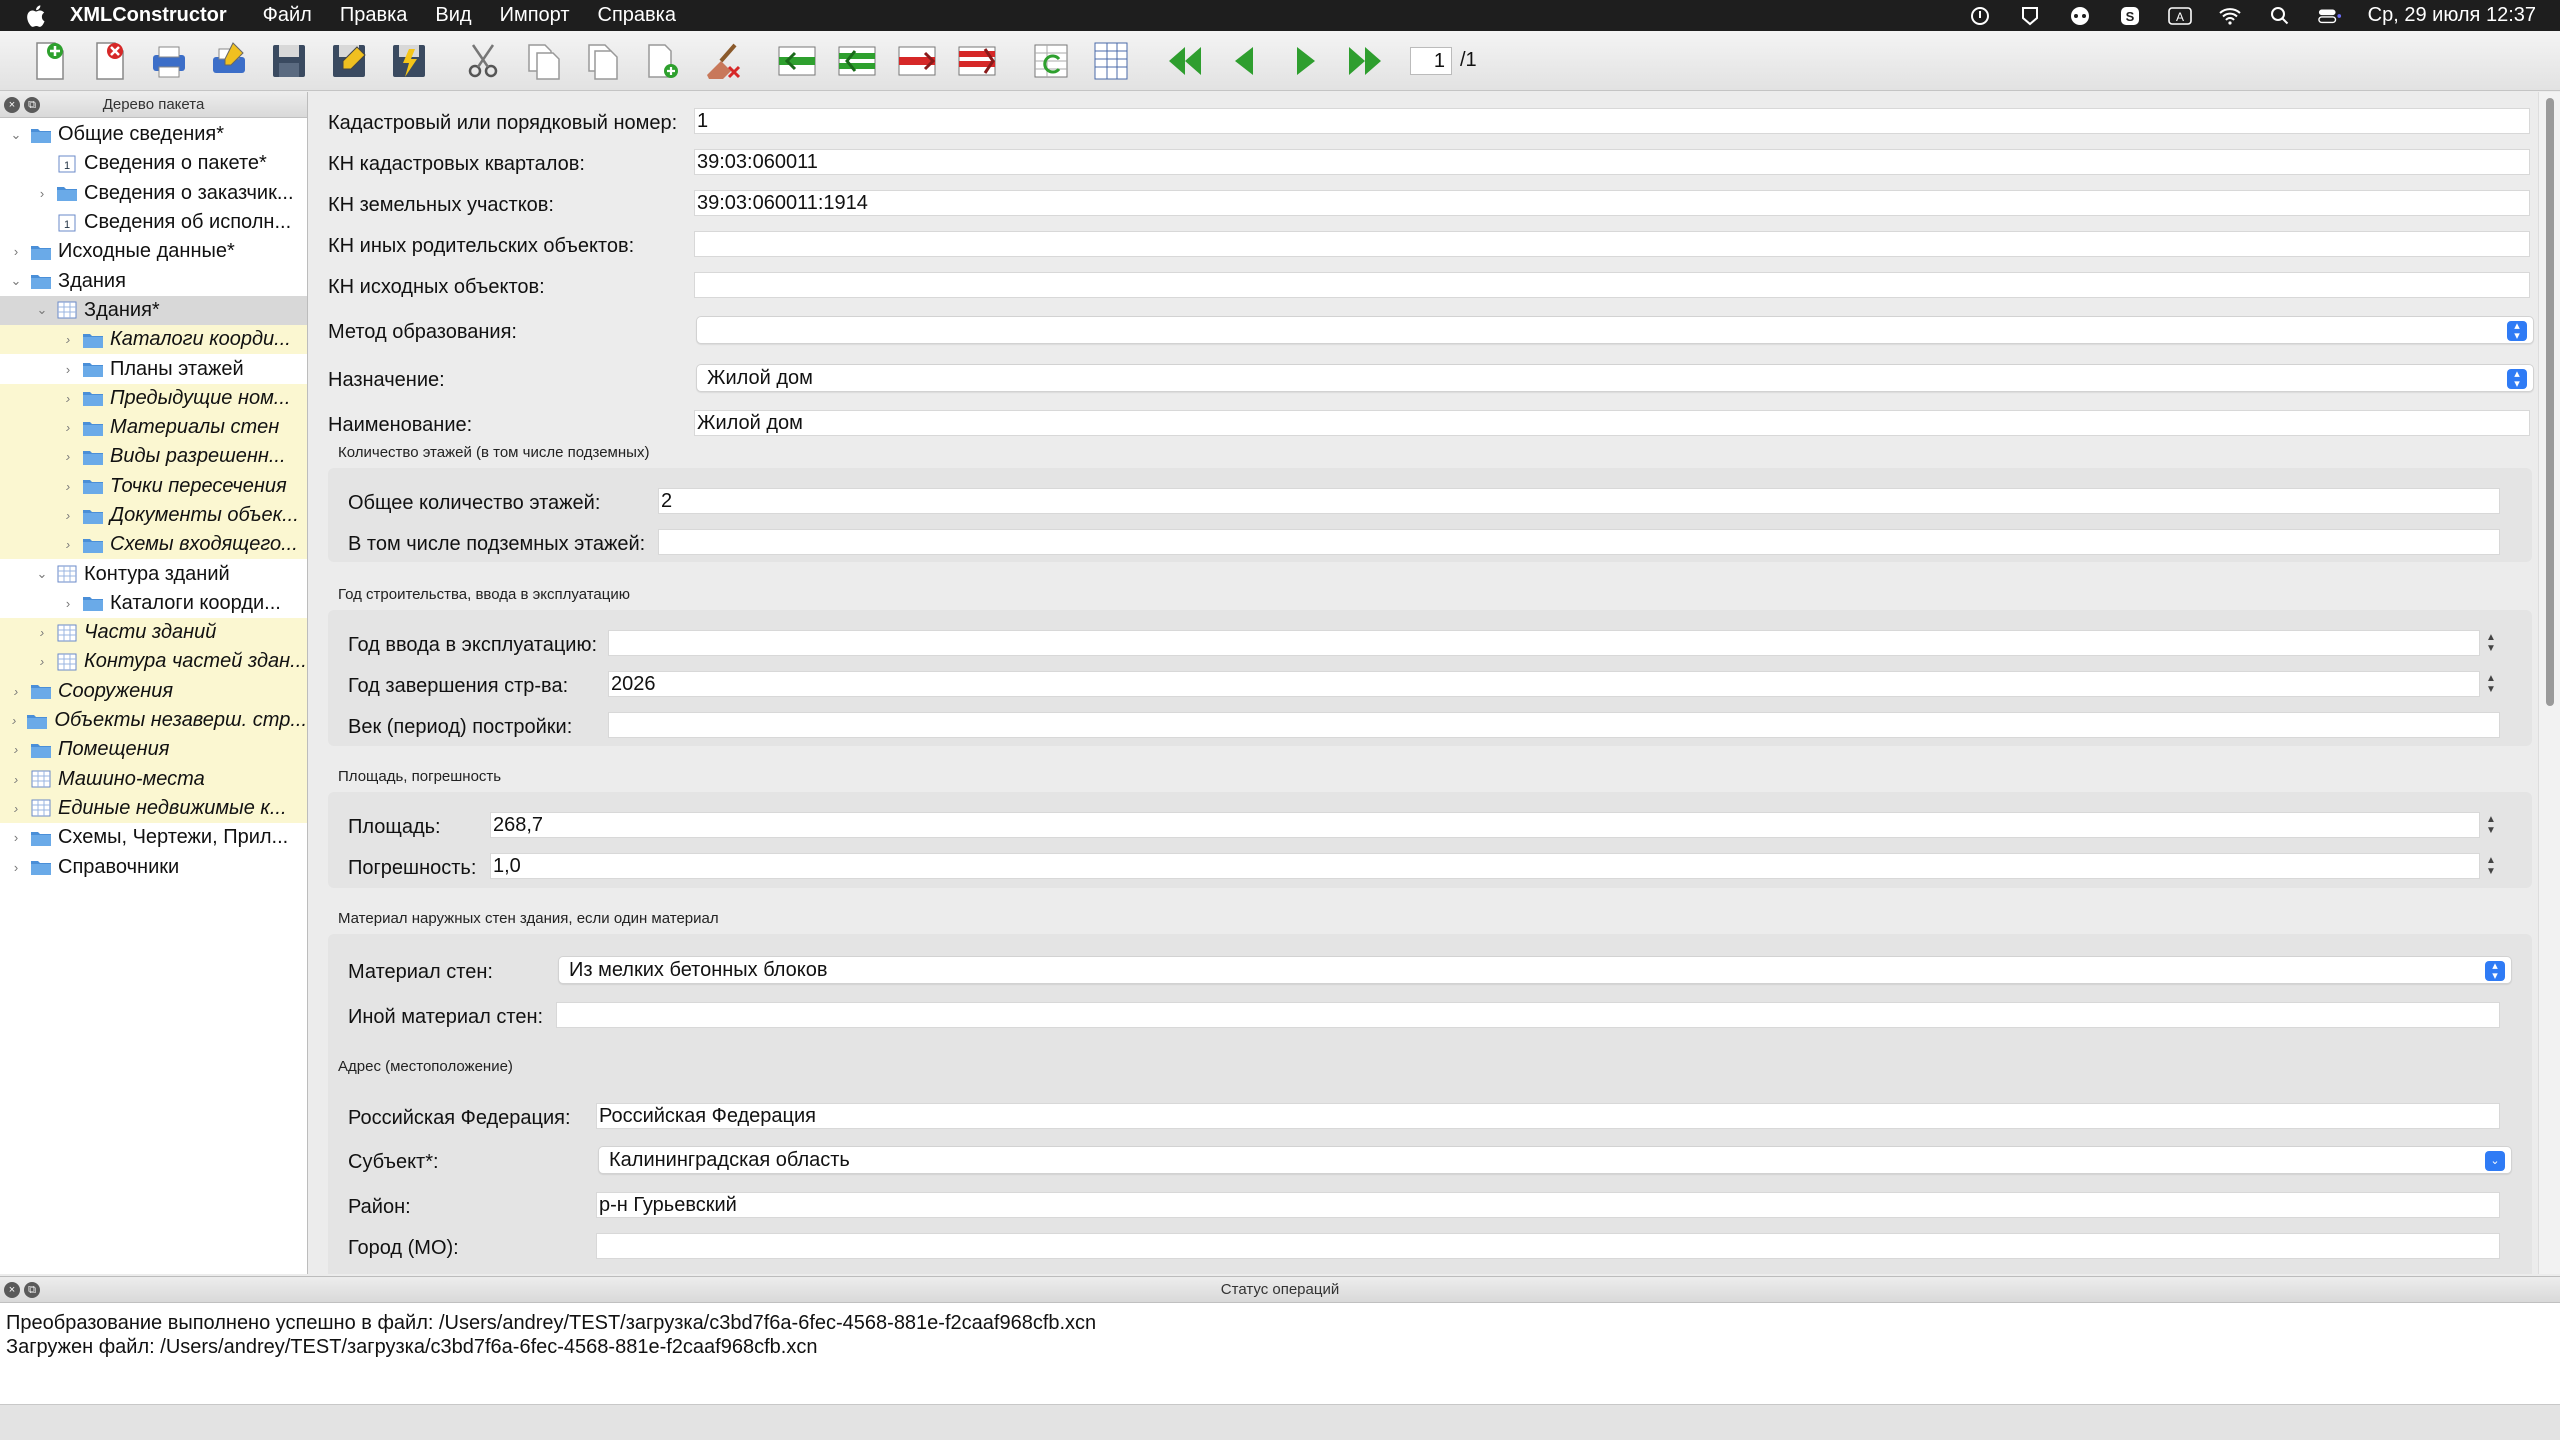 Image resolution: width=2560 pixels, height=1440 pixels. What do you see at coordinates (1431, 60) in the screenshot?
I see `page-number-input: 1` at bounding box center [1431, 60].